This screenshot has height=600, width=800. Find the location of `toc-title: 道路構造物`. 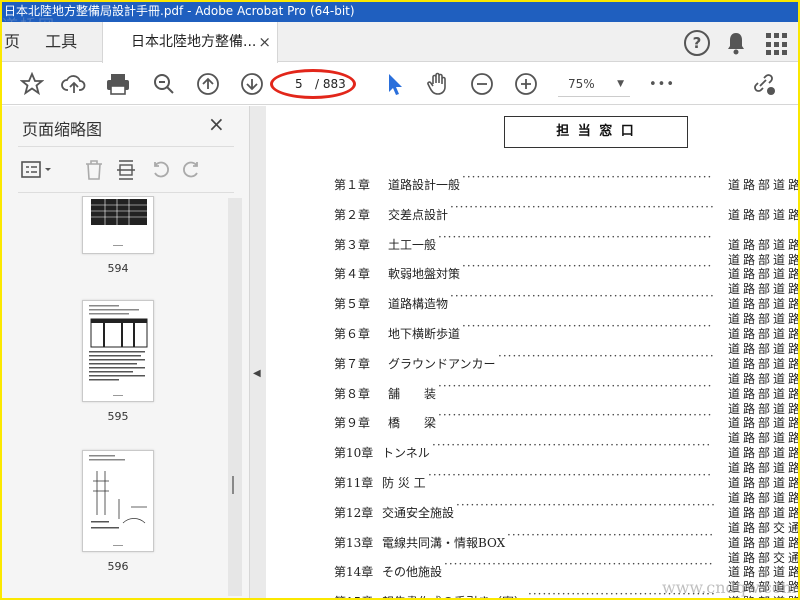

toc-title: 道路構造物 is located at coordinates (418, 304).